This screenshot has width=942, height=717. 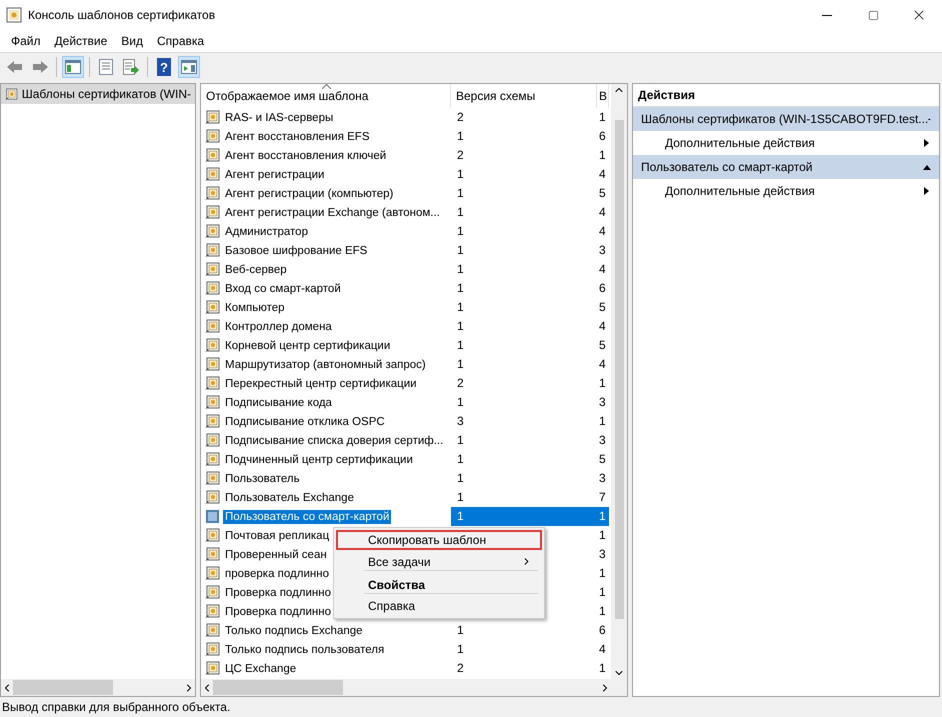 I want to click on action-section-header: Пользователь со смарт-картой, so click(x=786, y=167).